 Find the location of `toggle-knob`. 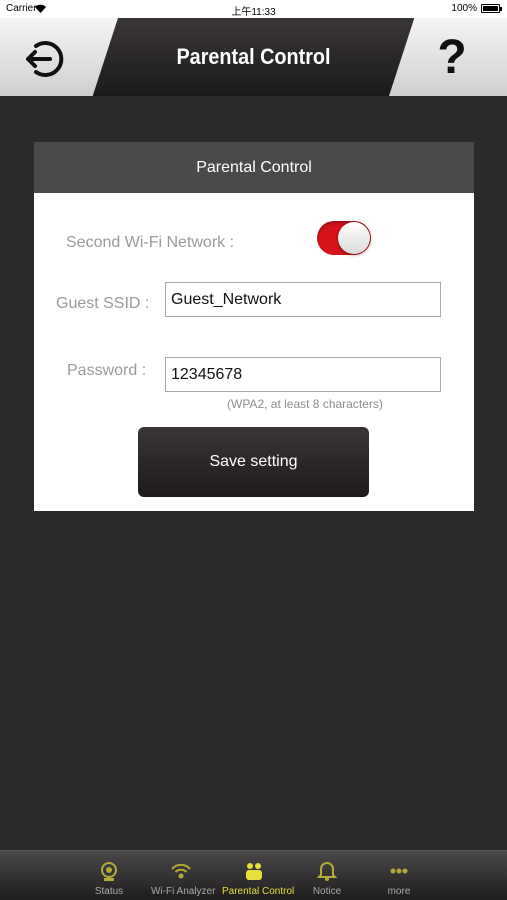

toggle-knob is located at coordinates (354, 238).